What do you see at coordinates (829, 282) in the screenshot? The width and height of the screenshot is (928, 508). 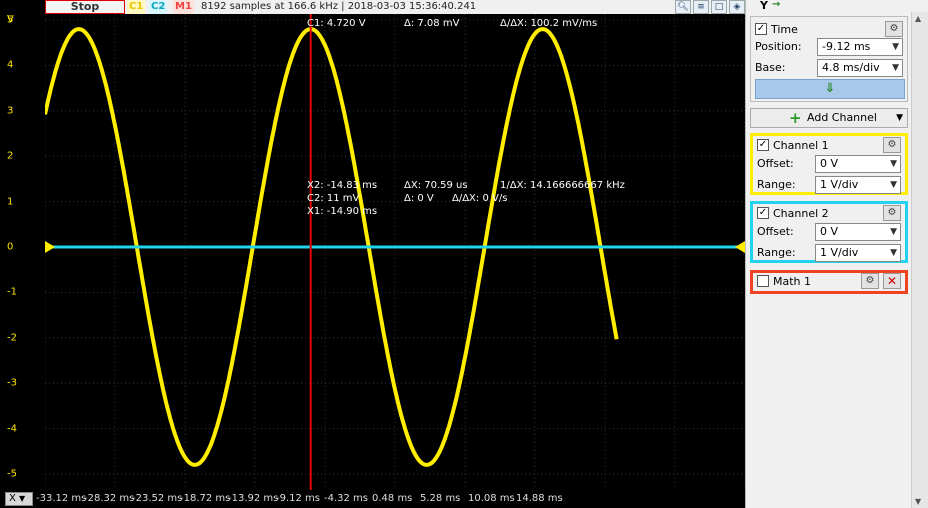 I see `math-1-group: Math 1 ⚙ ✕` at bounding box center [829, 282].